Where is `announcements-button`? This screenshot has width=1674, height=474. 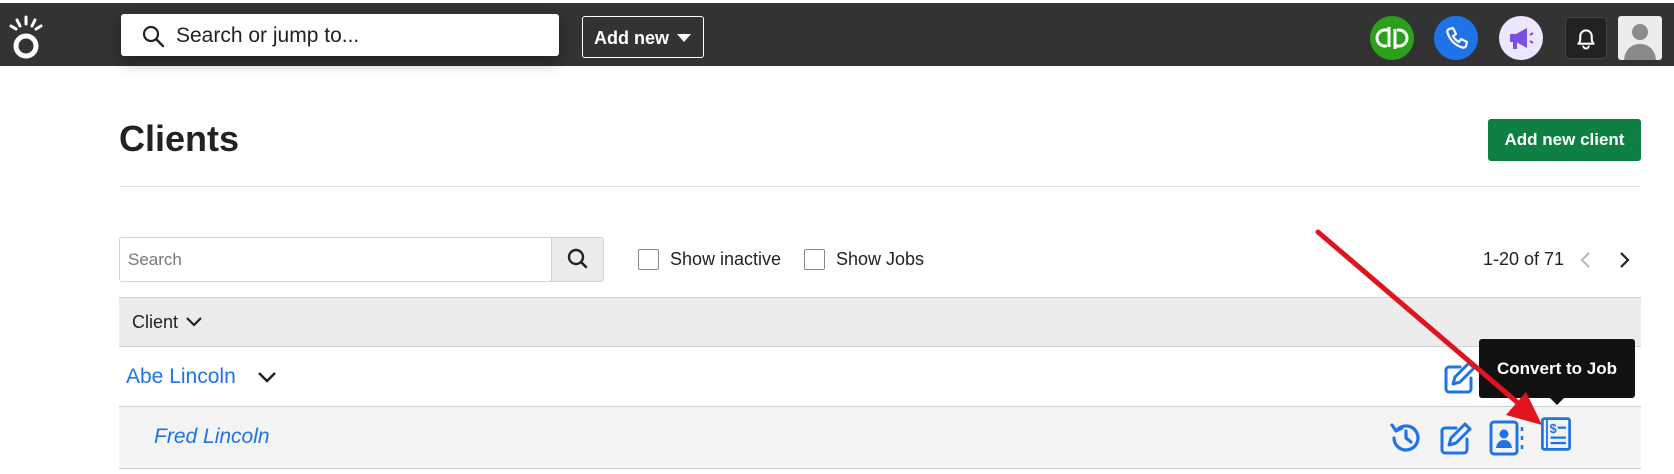 announcements-button is located at coordinates (1521, 38).